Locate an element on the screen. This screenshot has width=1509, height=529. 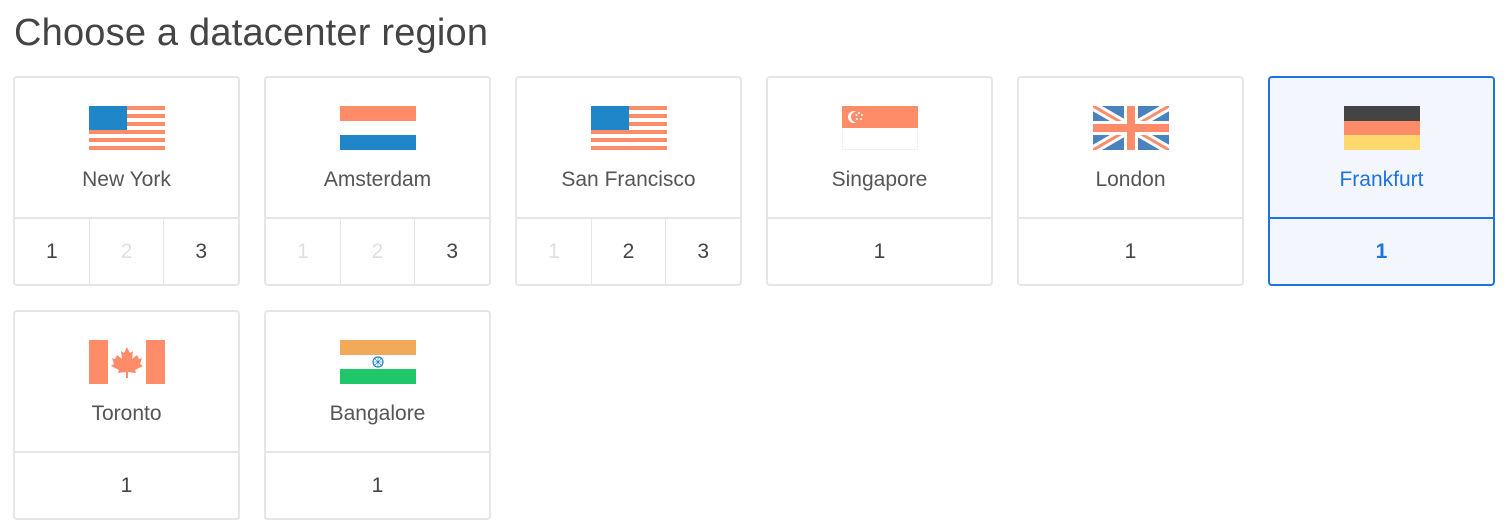
germany-flag-icon is located at coordinates (1381, 128).